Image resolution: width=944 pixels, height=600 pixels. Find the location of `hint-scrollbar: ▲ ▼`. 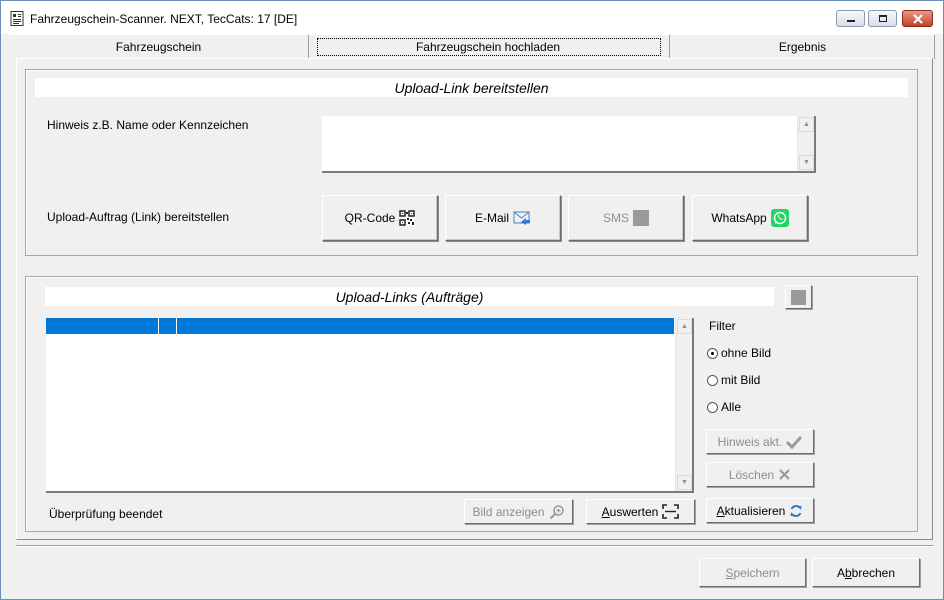

hint-scrollbar: ▲ ▼ is located at coordinates (805, 143).